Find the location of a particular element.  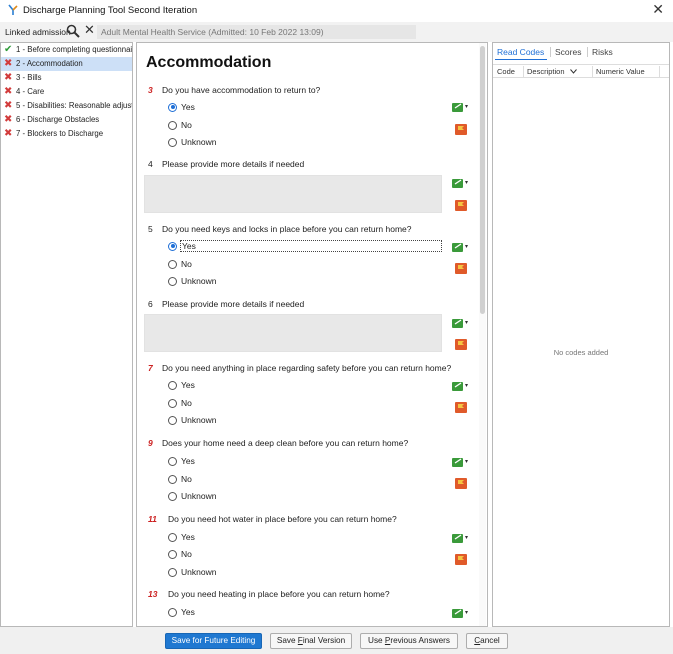

sidebar-item-discharge-obstacles: ✖ 6 - Discharge Obstacles is located at coordinates (66, 120).